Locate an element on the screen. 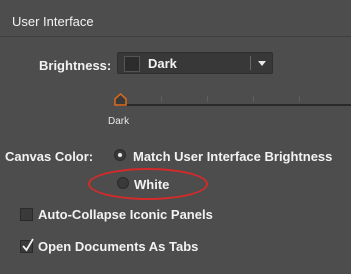  checkbox-auto-collapse is located at coordinates (26, 214).